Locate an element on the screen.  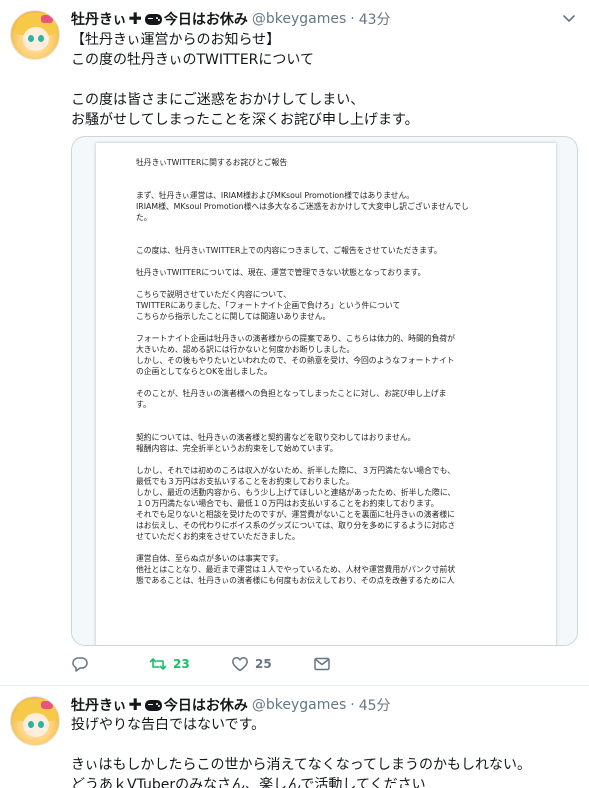
like-count: 25 is located at coordinates (263, 664).